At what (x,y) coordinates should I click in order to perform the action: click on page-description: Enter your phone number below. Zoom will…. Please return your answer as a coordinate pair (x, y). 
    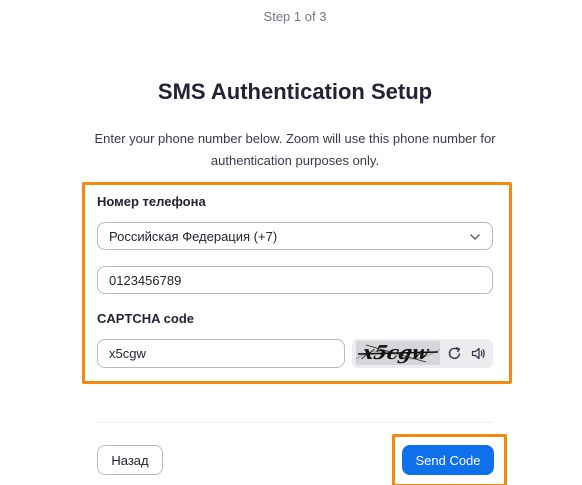
    Looking at the image, I should click on (295, 149).